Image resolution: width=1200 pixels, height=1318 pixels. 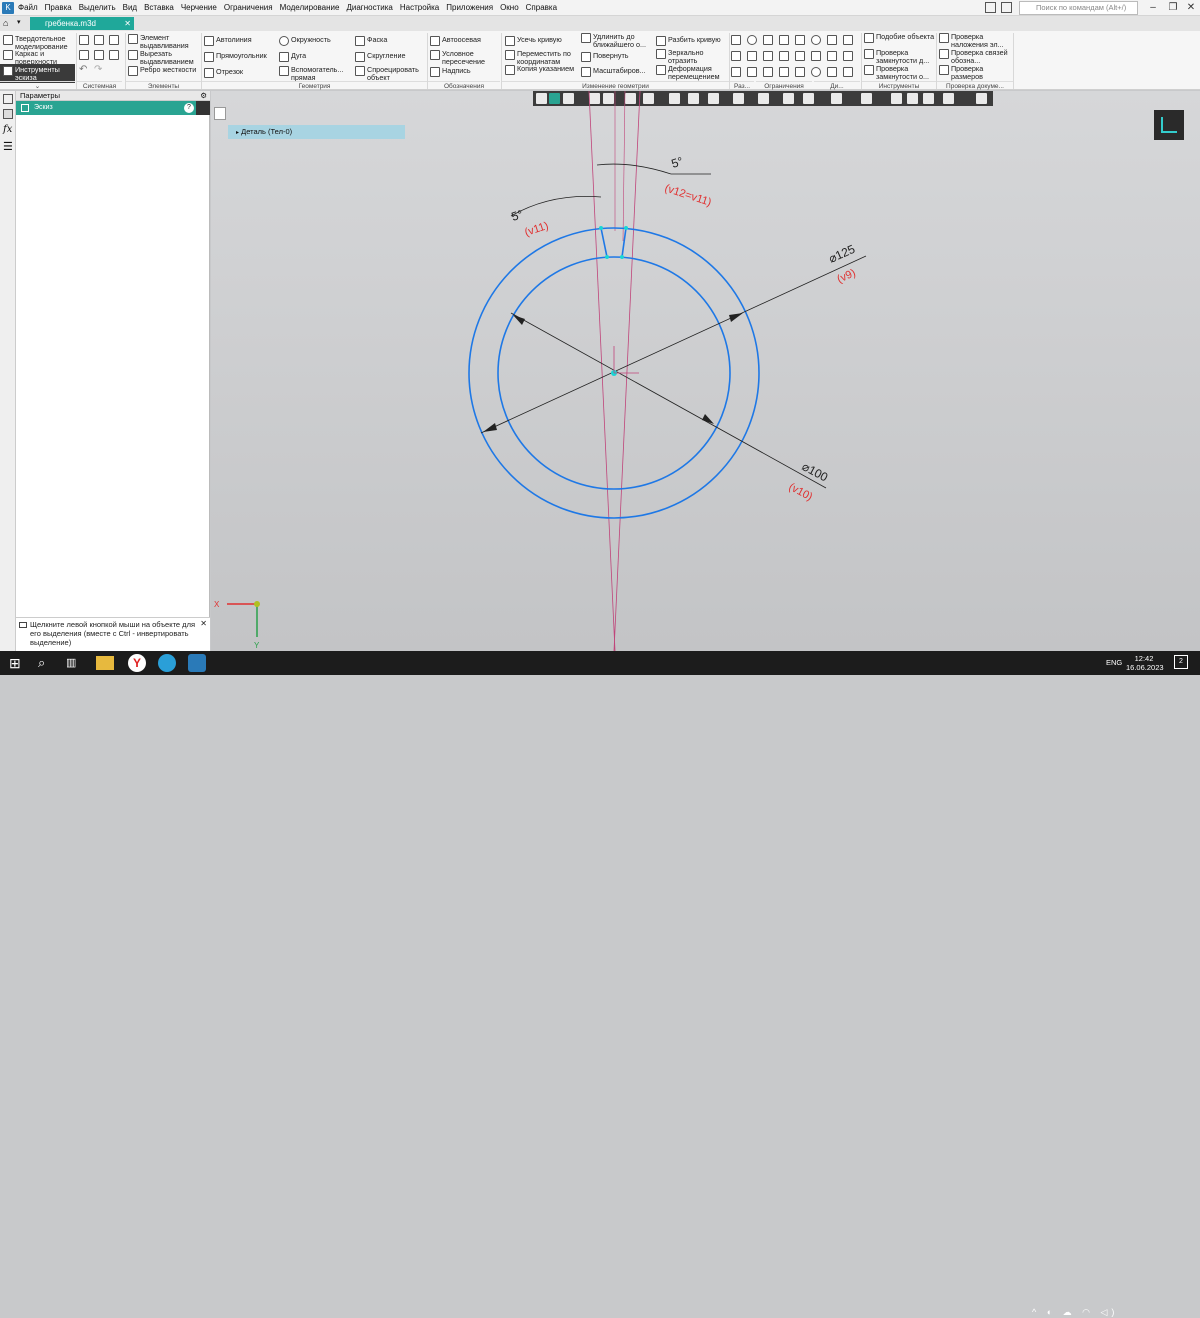 What do you see at coordinates (846, 276) in the screenshot?
I see `dim-d125-var: (v9)` at bounding box center [846, 276].